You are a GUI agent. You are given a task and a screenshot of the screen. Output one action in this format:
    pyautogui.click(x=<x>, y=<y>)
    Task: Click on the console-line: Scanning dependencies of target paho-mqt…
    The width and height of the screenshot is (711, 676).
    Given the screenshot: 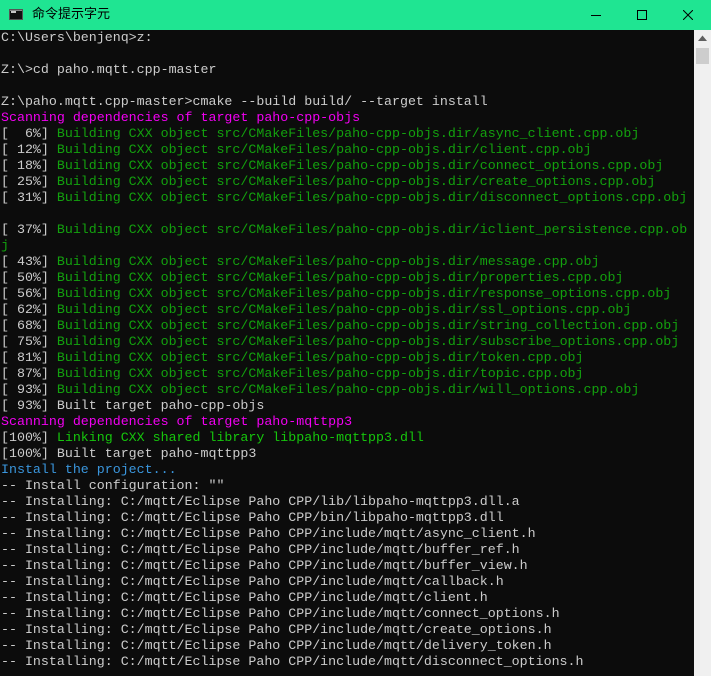 What is the action you would take?
    pyautogui.click(x=347, y=422)
    